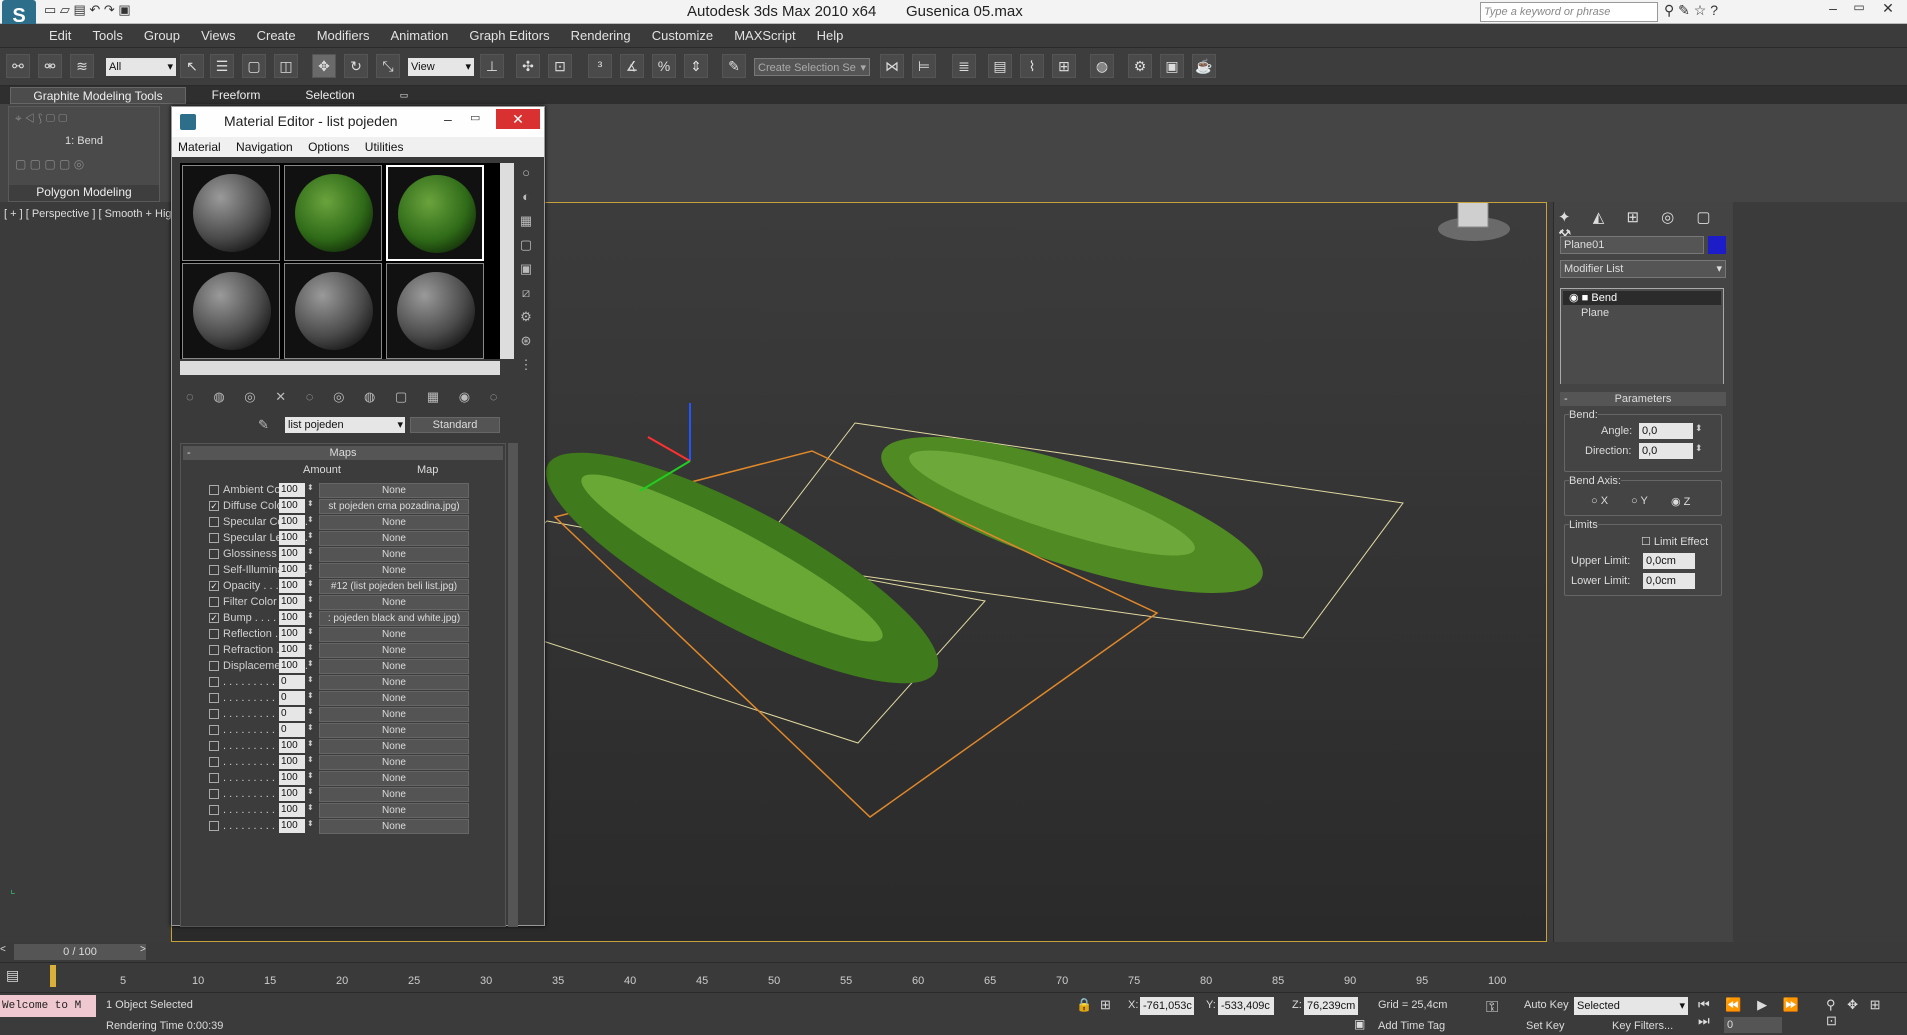  Describe the element at coordinates (1717, 245) in the screenshot. I see `object-color-swatch` at that location.